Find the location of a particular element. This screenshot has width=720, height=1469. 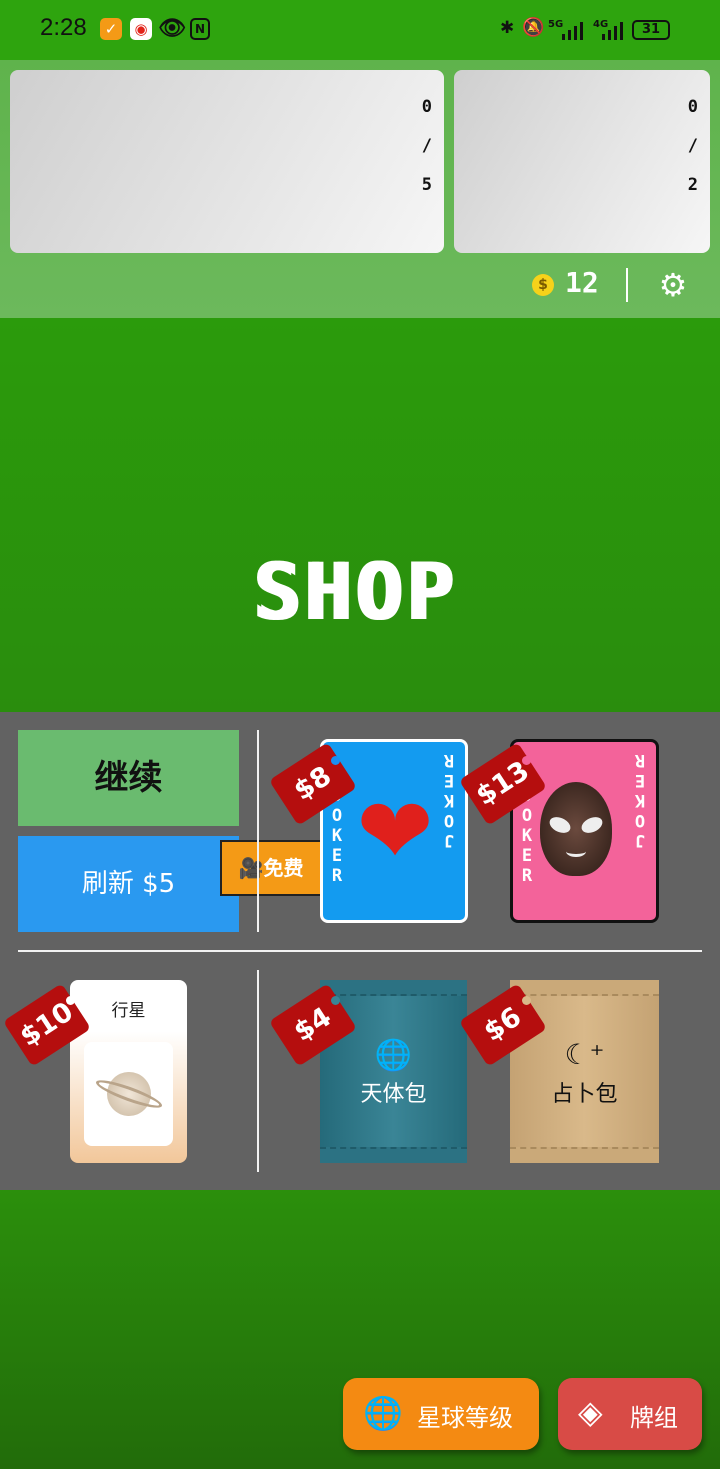

signal-icon is located at coordinates (572, 31).